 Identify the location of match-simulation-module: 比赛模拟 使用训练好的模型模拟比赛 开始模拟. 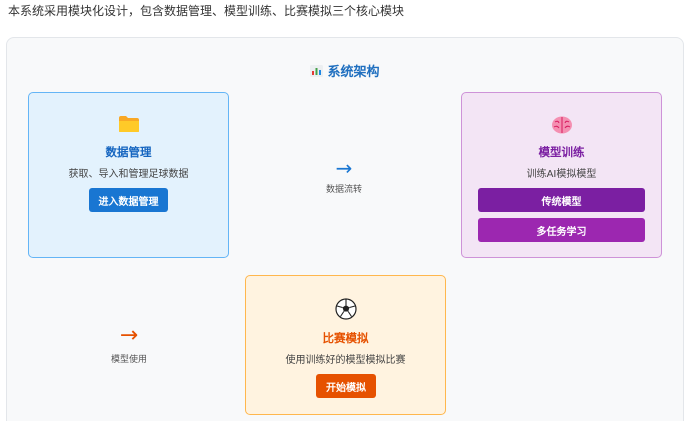
(345, 345).